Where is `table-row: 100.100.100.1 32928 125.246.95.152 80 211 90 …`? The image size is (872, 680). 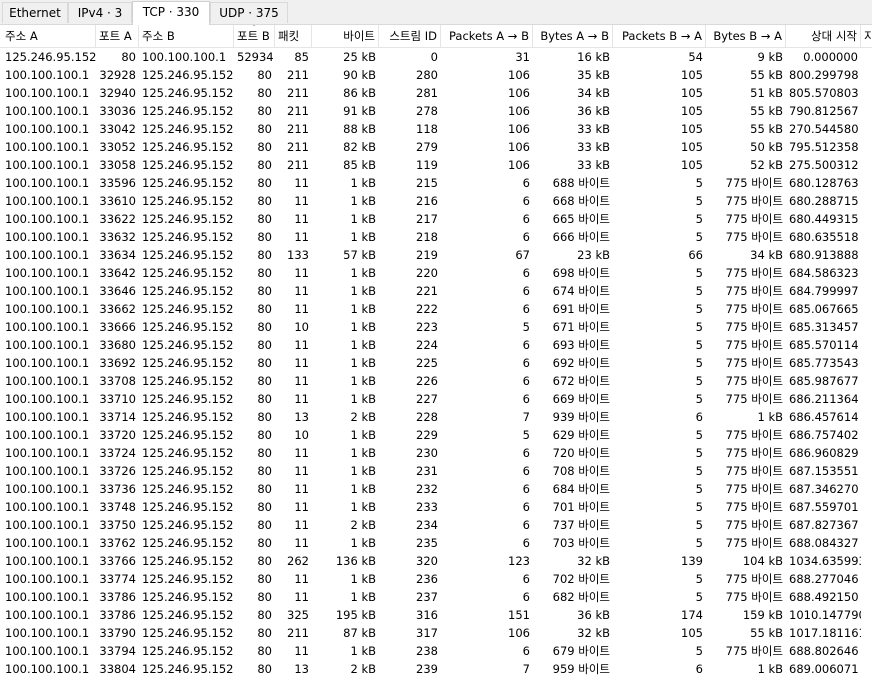
table-row: 100.100.100.1 32928 125.246.95.152 80 211 90 … is located at coordinates (436, 75).